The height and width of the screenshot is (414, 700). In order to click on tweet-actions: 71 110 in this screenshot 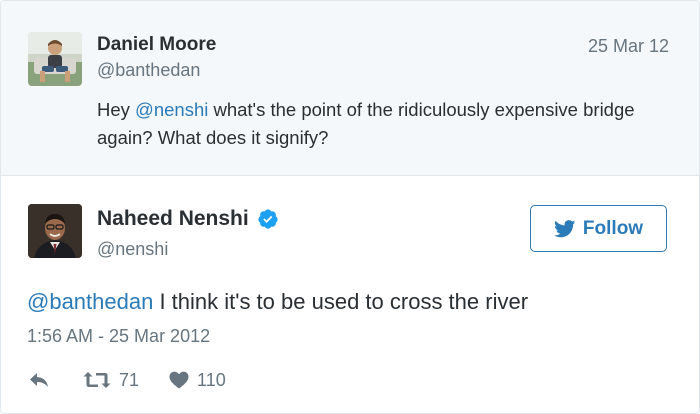, I will do `click(127, 380)`.